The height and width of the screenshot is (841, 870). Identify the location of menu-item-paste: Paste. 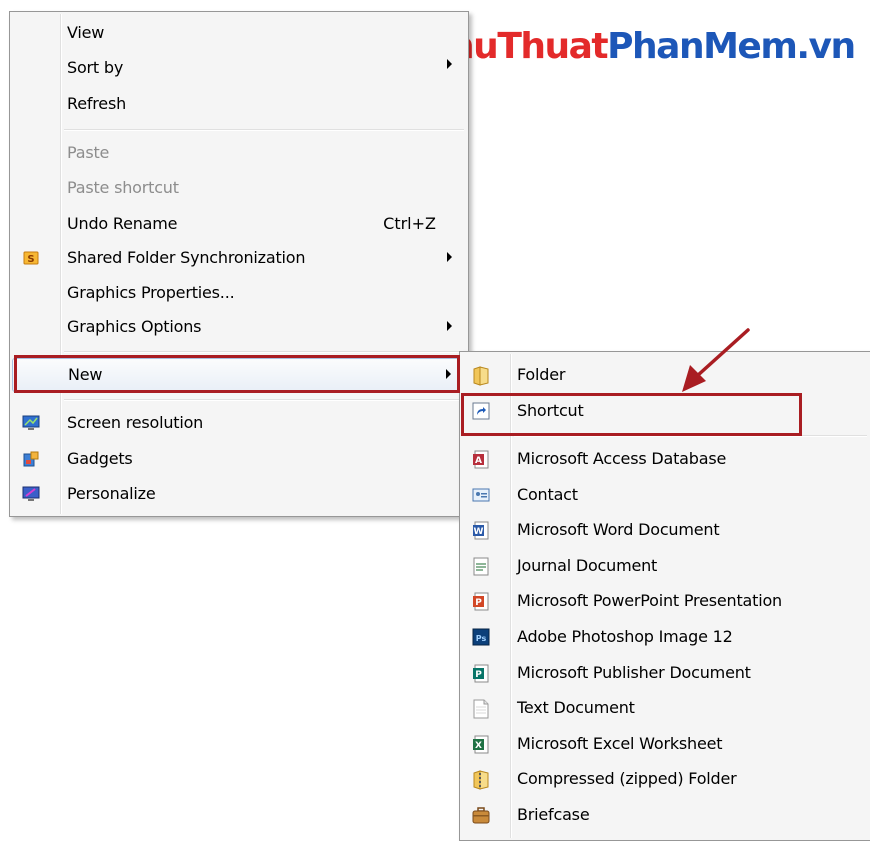
(239, 153).